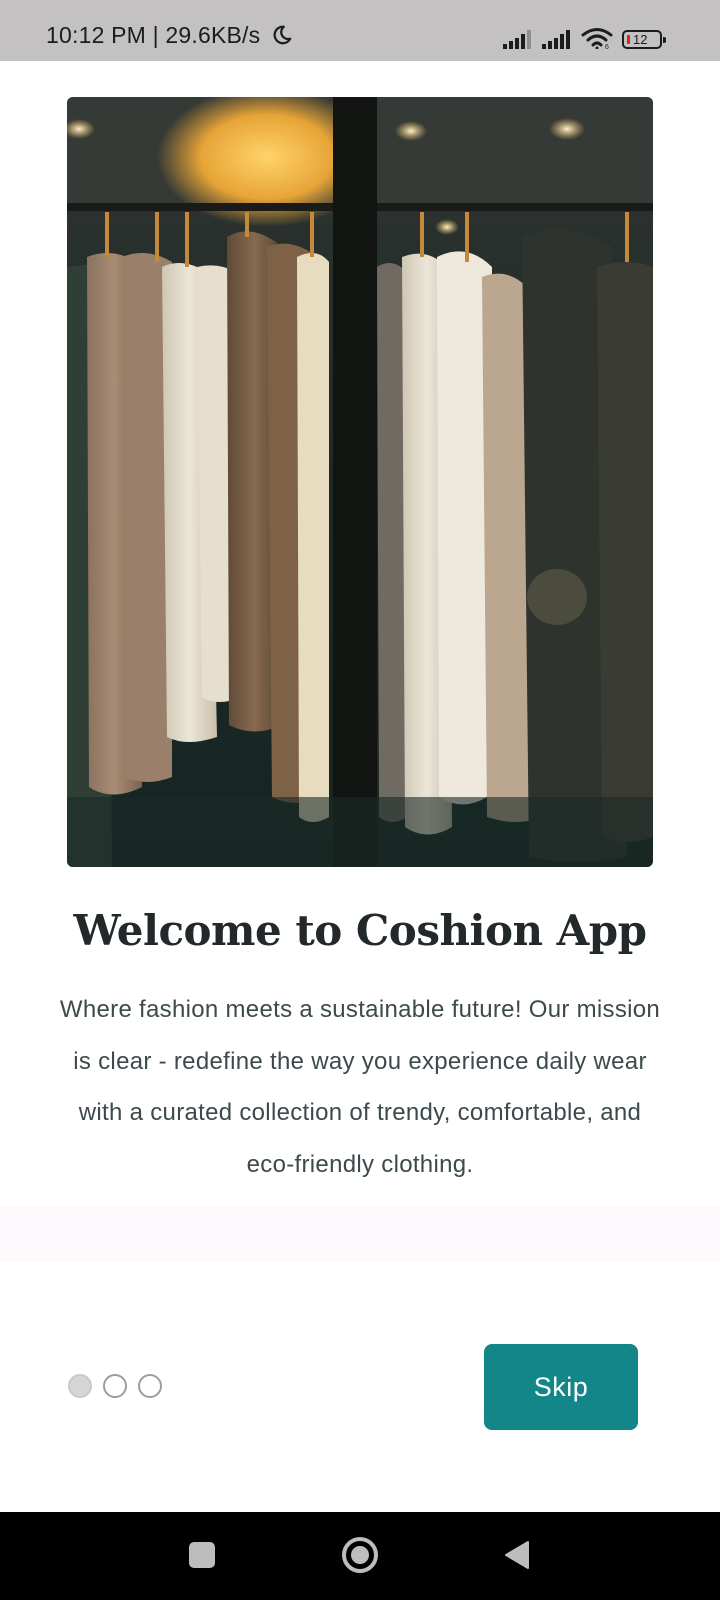 Image resolution: width=720 pixels, height=1600 pixels. Describe the element at coordinates (640, 39) in the screenshot. I see `battery-level: 12` at that location.